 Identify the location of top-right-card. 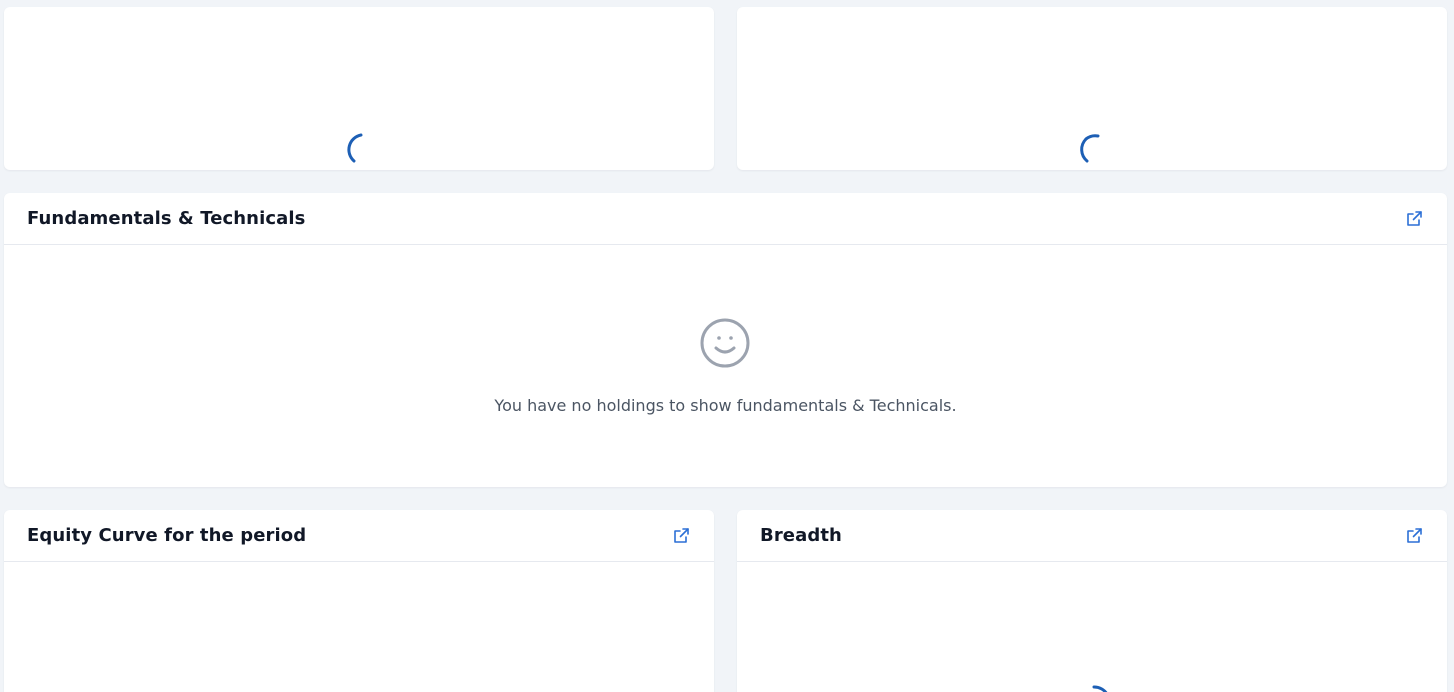
(1092, 88).